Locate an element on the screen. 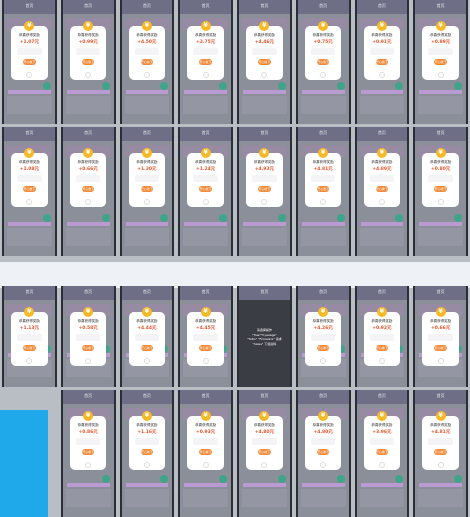 This screenshot has width=470, height=517. phone-screenshot-tile: 首页 ¥ 恭喜获得奖励 +0.93元 开心收下 is located at coordinates (205, 453).